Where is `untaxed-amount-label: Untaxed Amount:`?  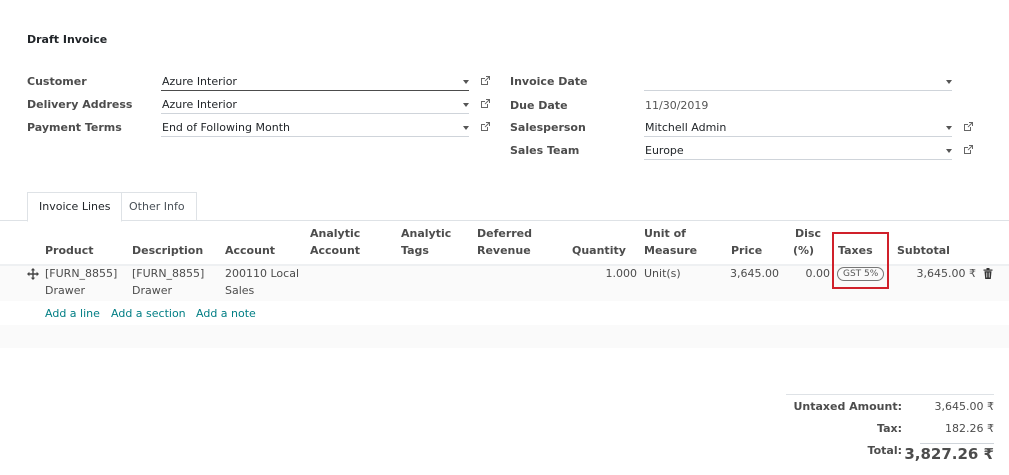 untaxed-amount-label: Untaxed Amount: is located at coordinates (847, 406).